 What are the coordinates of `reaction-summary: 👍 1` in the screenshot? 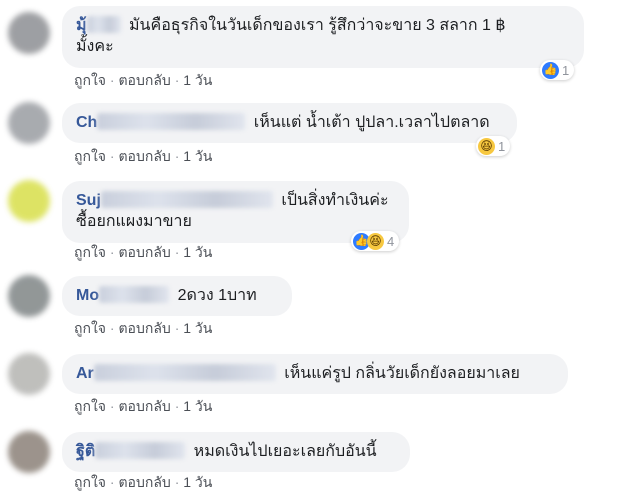 It's located at (557, 70).